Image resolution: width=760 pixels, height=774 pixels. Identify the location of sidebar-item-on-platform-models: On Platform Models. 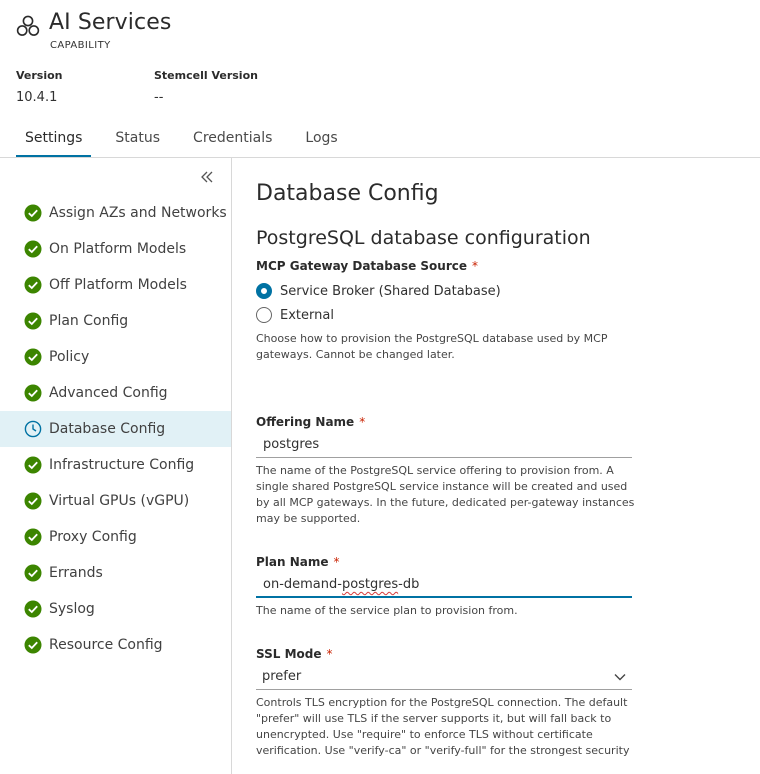
(115, 249).